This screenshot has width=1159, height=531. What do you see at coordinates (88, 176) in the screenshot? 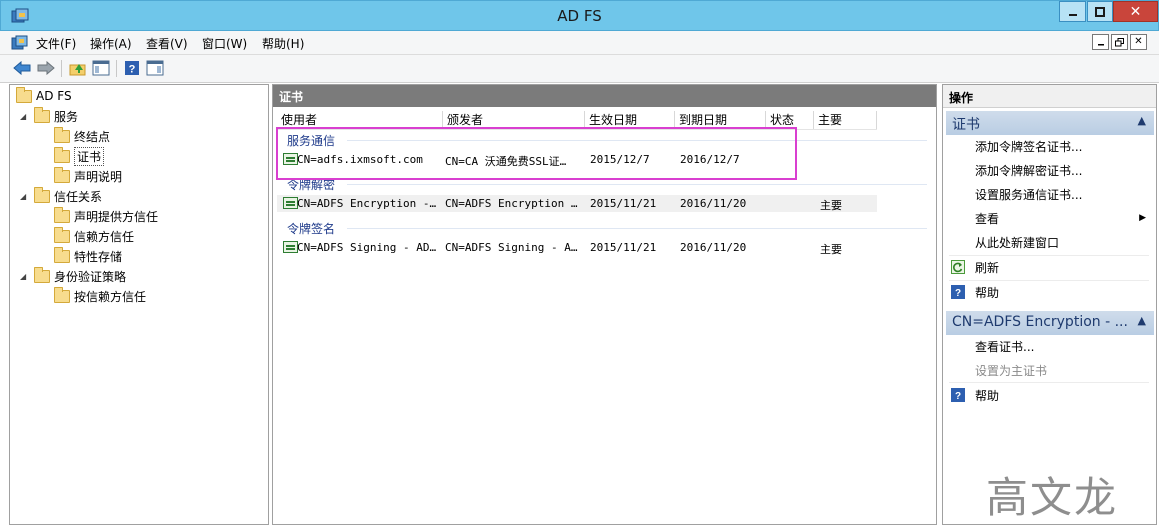
I see `tree-node-claim-descriptions: 声明说明` at bounding box center [88, 176].